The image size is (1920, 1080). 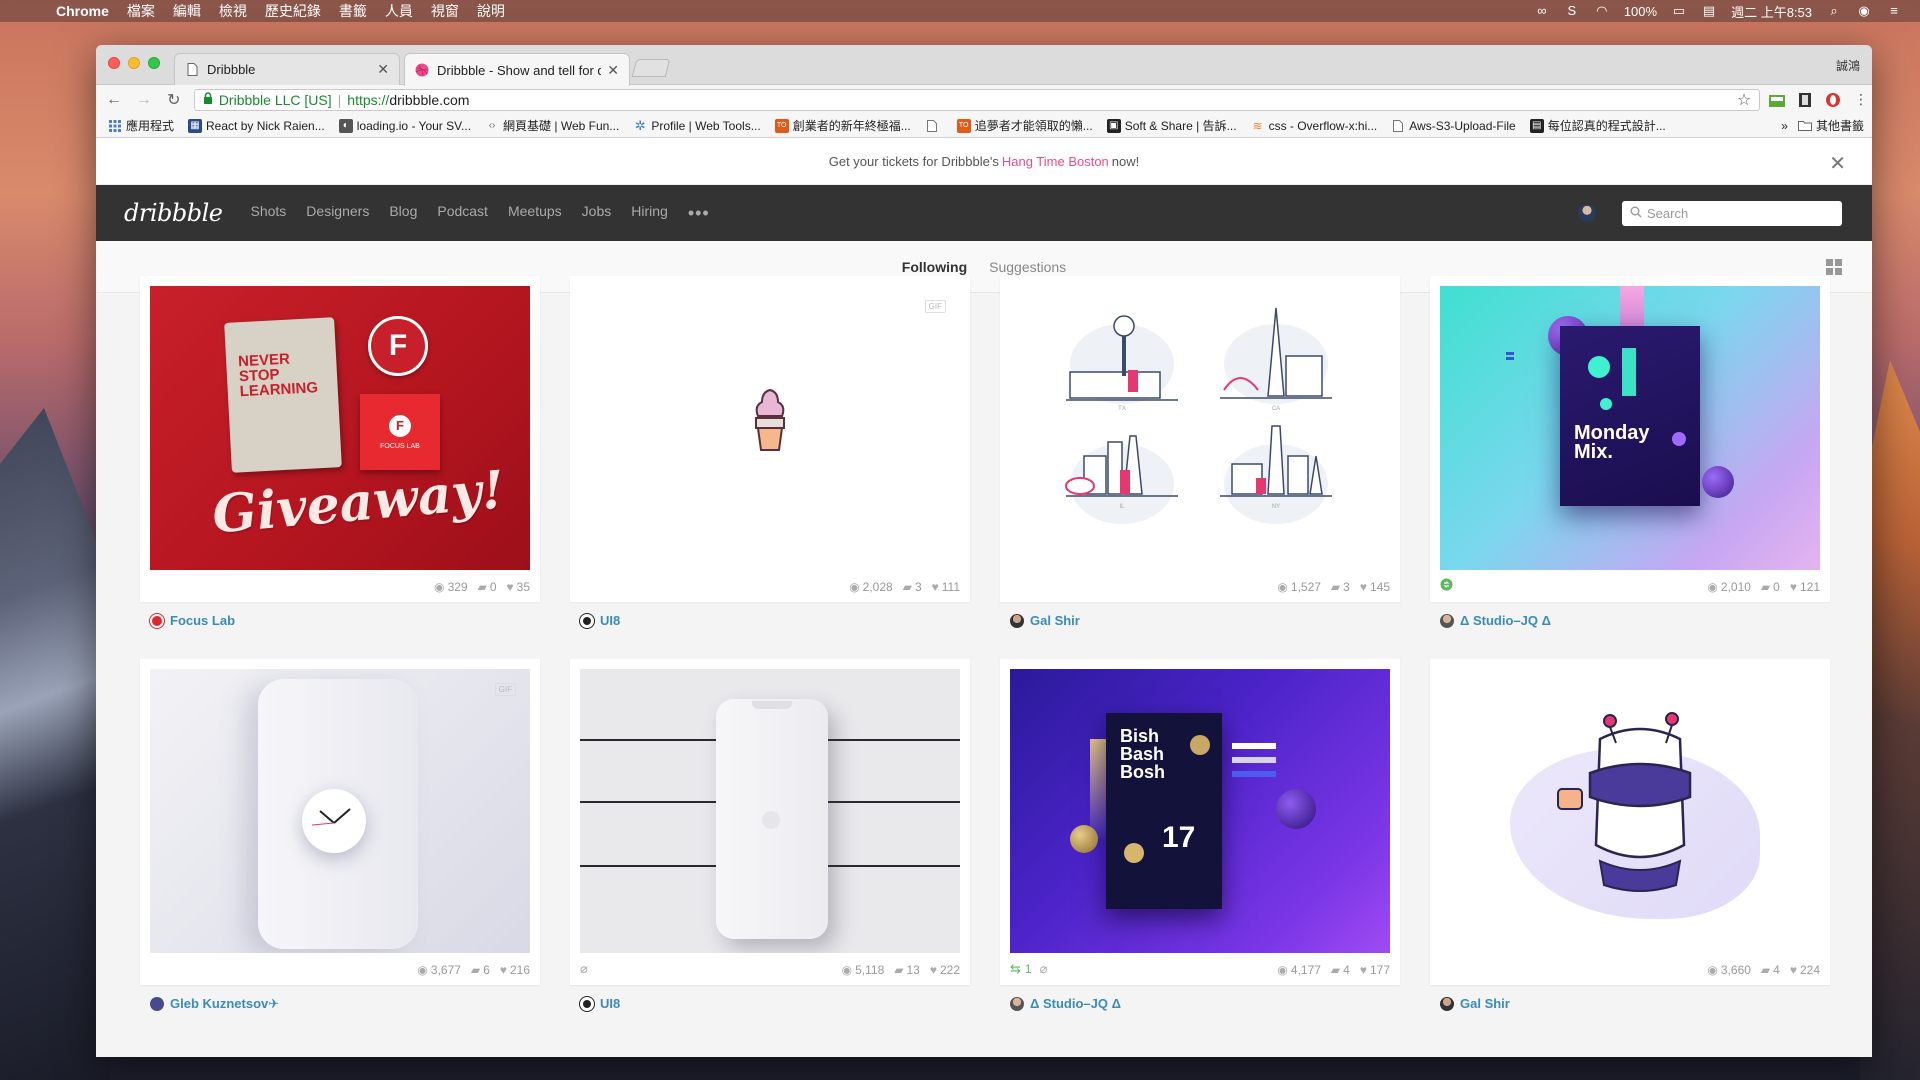 I want to click on lock-icon, so click(x=208, y=99).